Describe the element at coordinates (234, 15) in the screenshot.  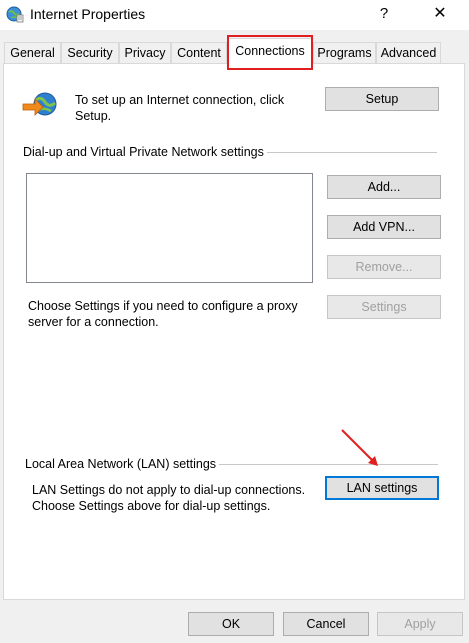
I see `title-bar: Internet Properties ? ✕` at that location.